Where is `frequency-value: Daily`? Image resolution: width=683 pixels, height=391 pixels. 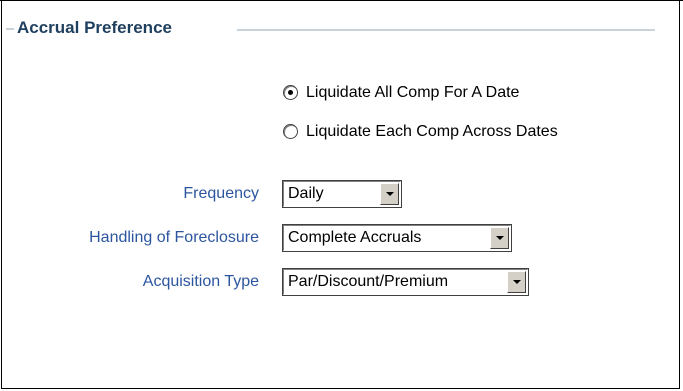
frequency-value: Daily is located at coordinates (306, 193).